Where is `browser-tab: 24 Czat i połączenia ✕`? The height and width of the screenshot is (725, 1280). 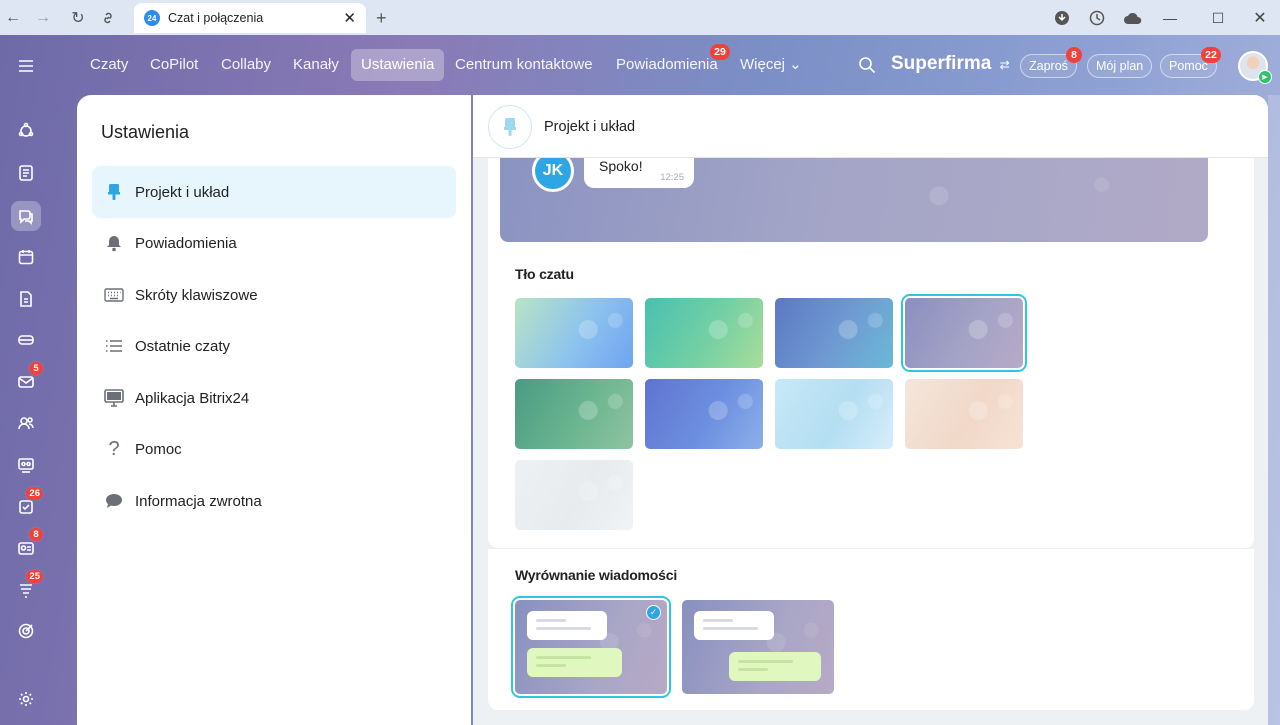
browser-tab: 24 Czat i połączenia ✕ is located at coordinates (250, 18).